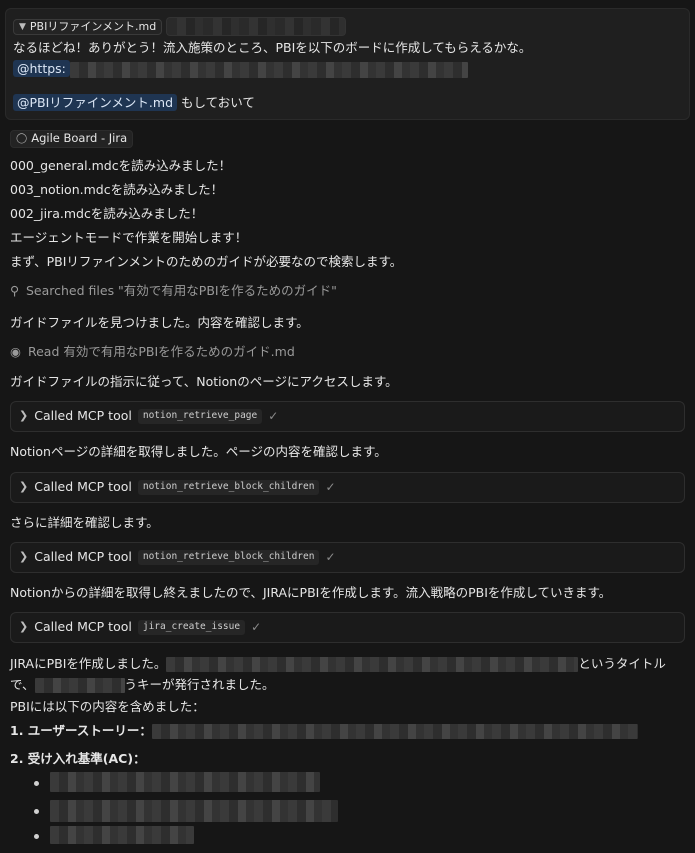 This screenshot has width=695, height=853. Describe the element at coordinates (15, 351) in the screenshot. I see `eye-icon: ◉` at that location.